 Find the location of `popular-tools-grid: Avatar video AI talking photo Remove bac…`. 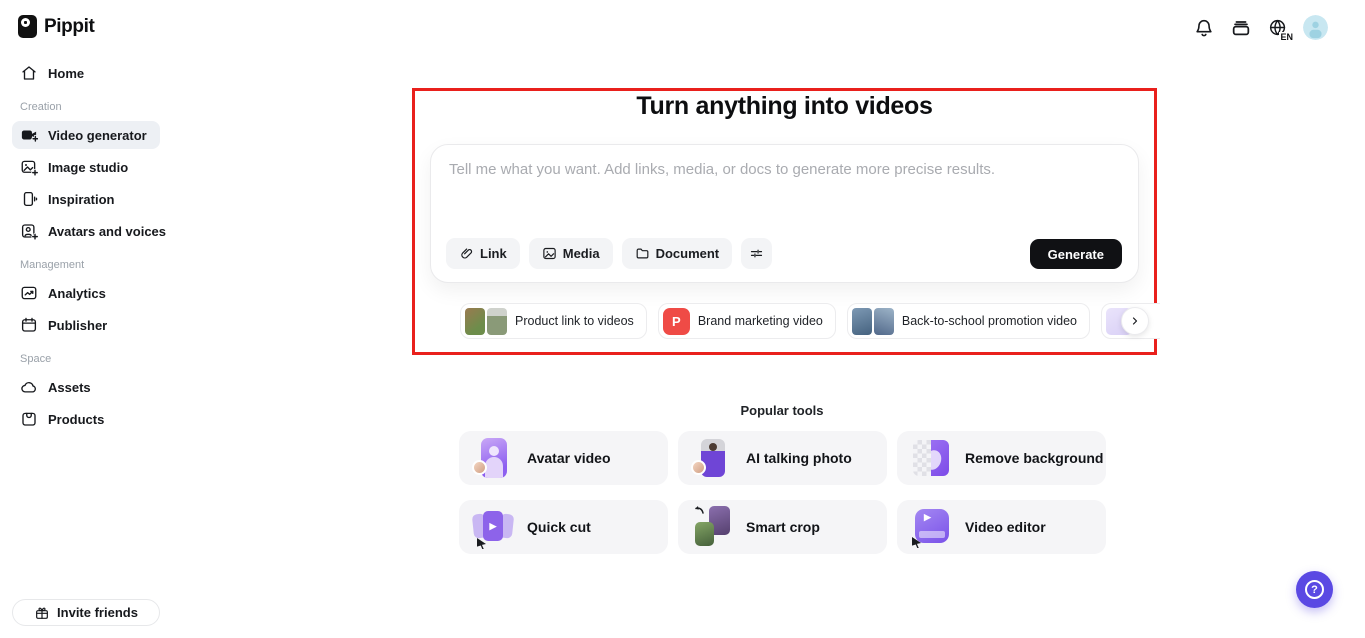

popular-tools-grid: Avatar video AI talking photo Remove bac… is located at coordinates (782, 492).